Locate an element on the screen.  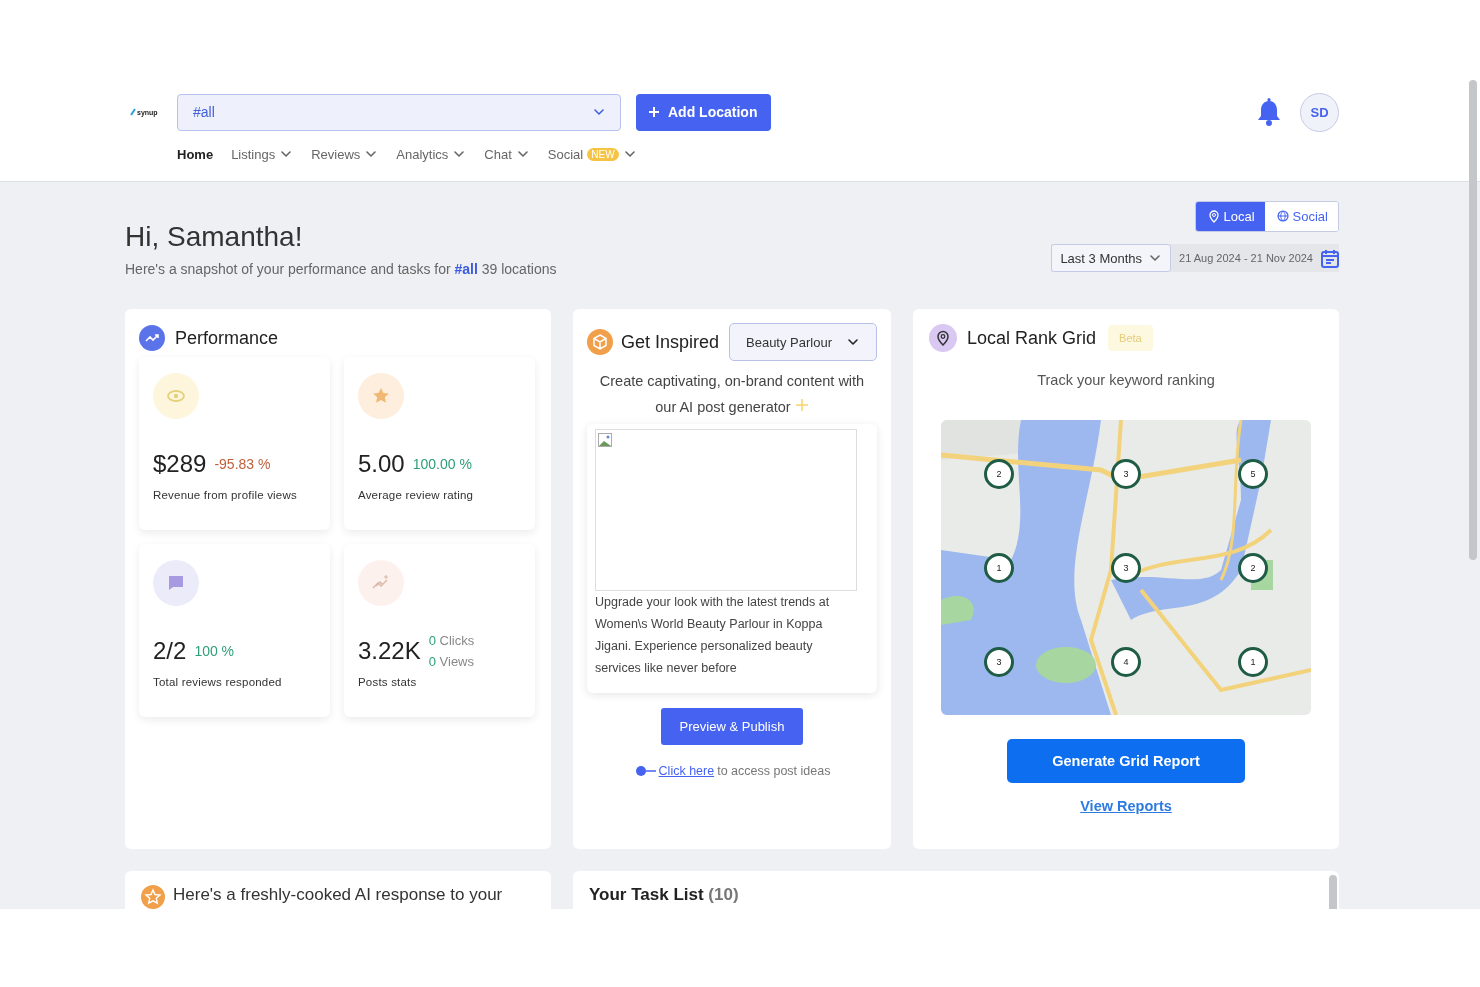
globe-icon is located at coordinates (1282, 216).